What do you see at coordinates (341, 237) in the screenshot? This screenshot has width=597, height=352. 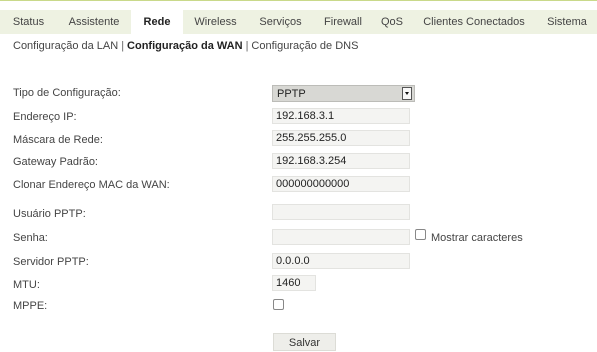 I see `password-input` at bounding box center [341, 237].